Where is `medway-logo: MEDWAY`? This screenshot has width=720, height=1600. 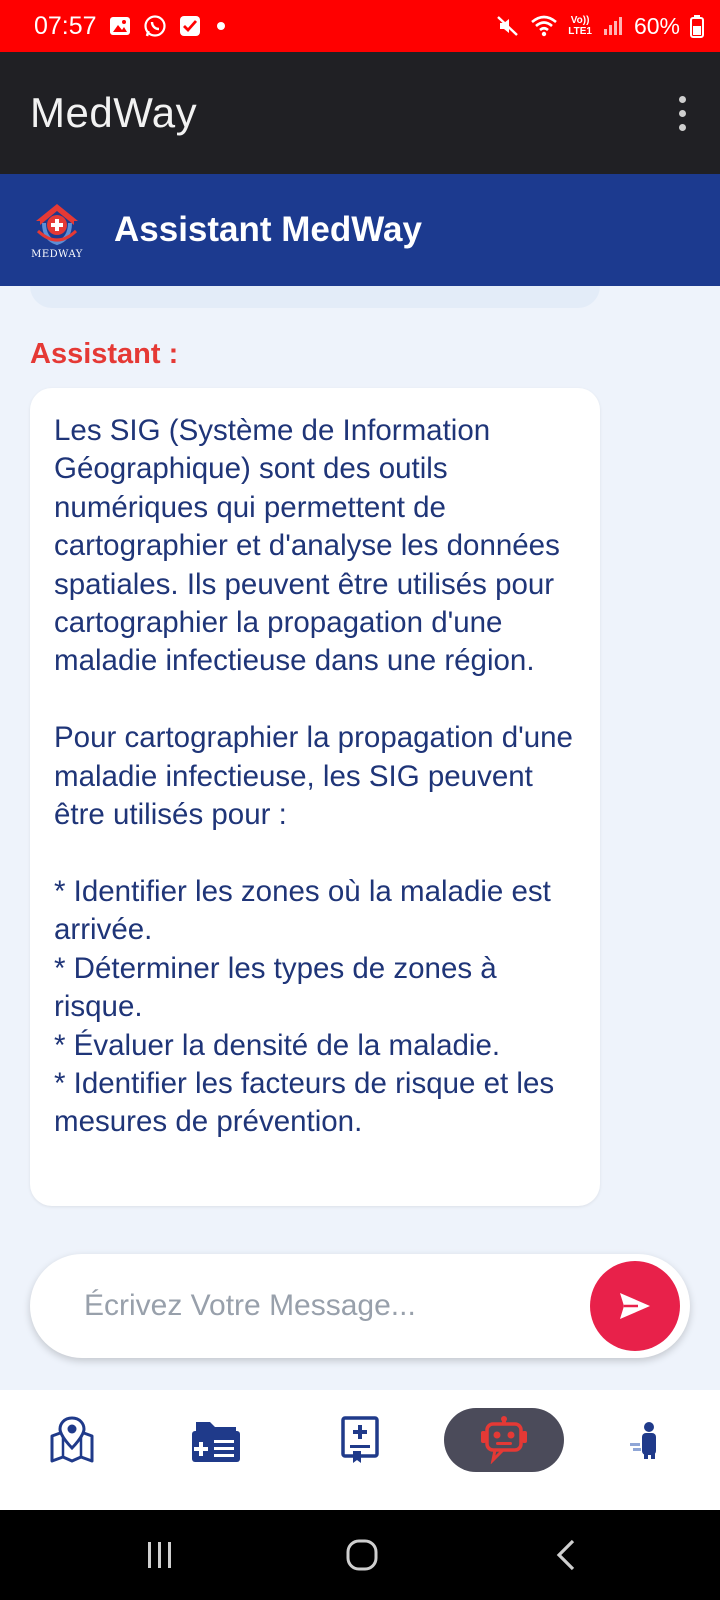
medway-logo: MEDWAY is located at coordinates (57, 230).